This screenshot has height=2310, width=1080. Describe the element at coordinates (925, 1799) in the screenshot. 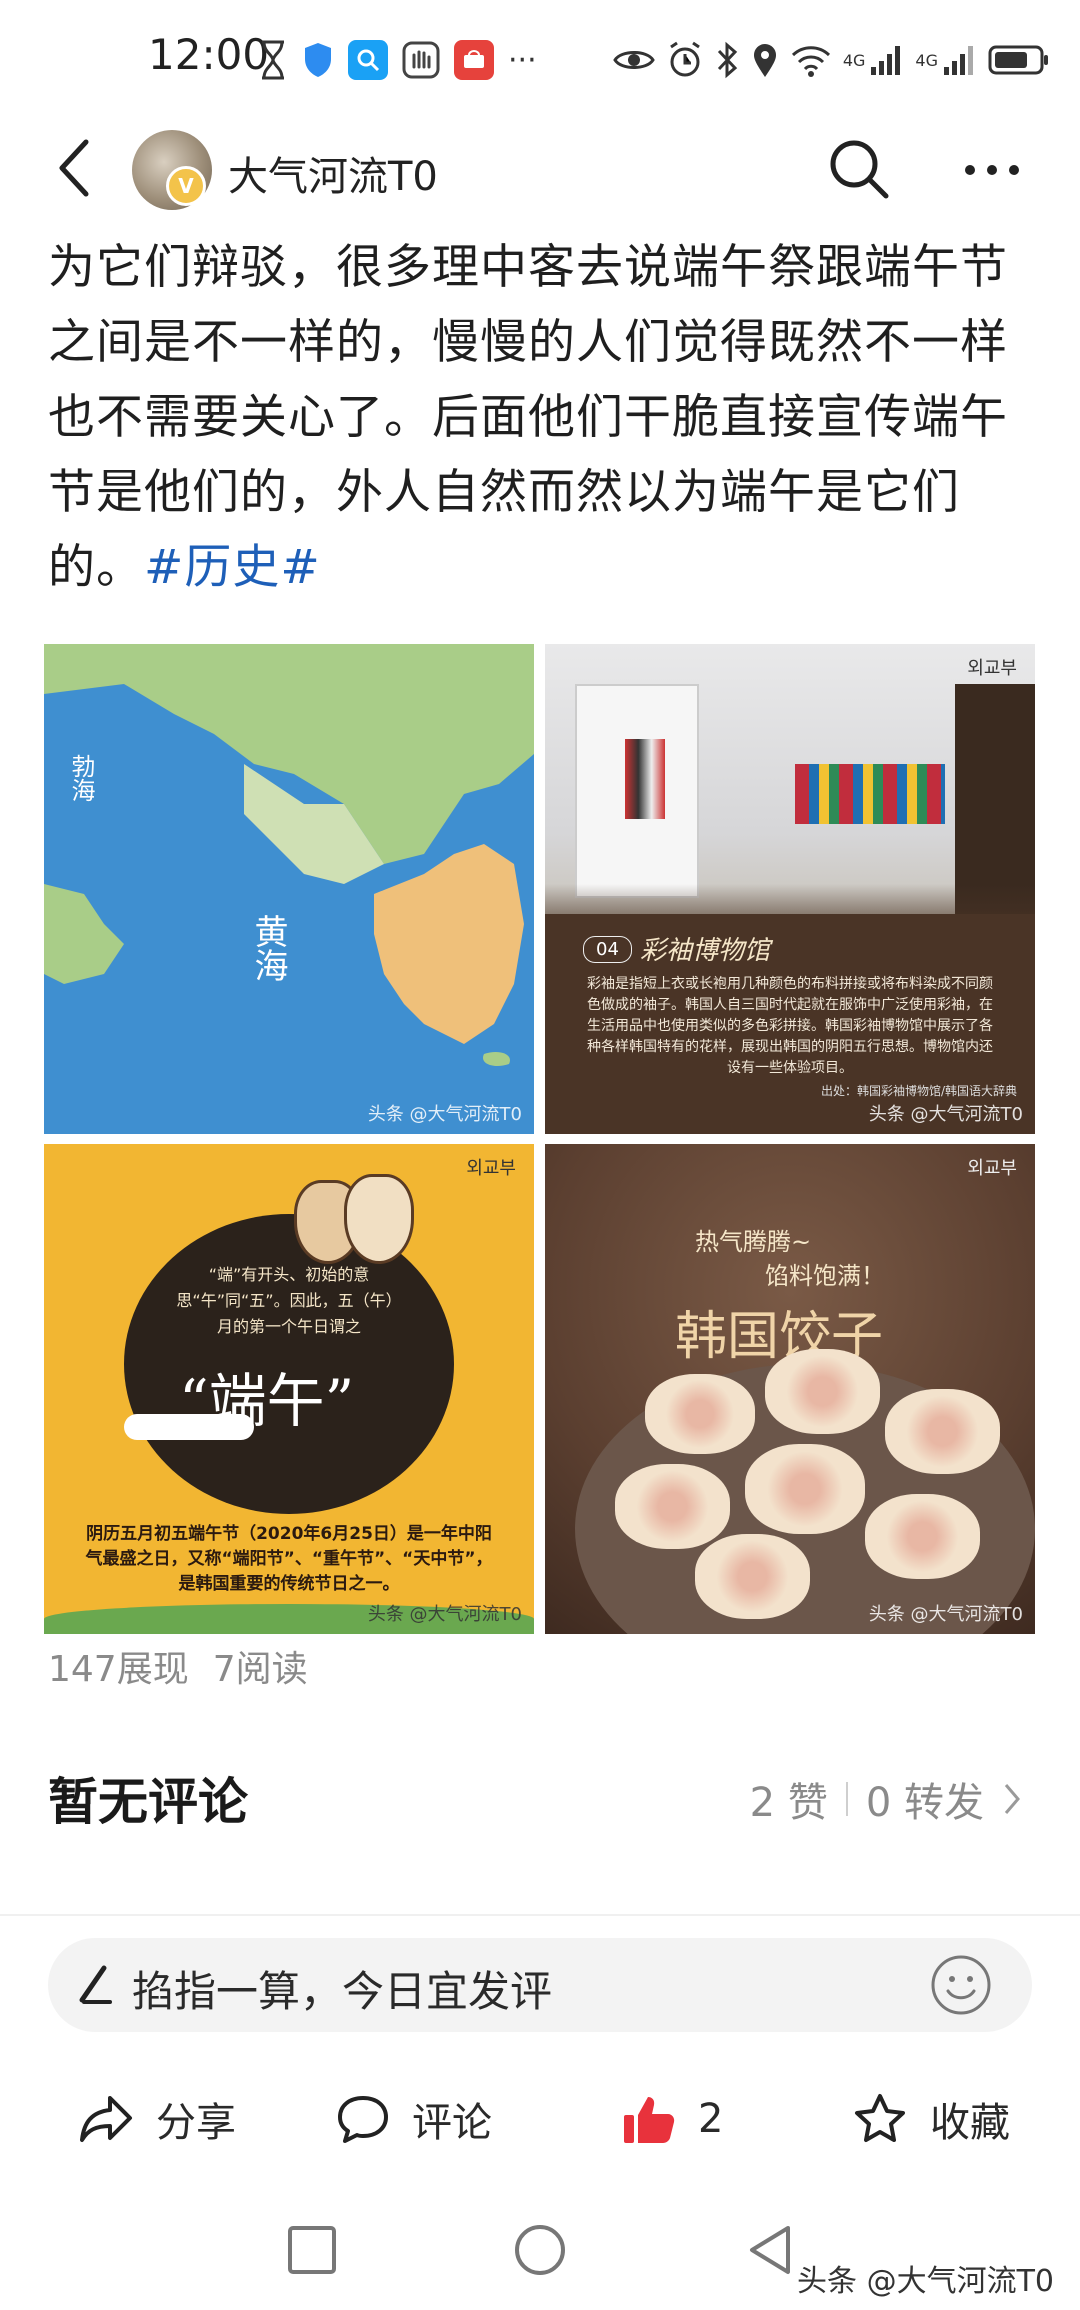

I see `forwards-stat: 0 转发` at that location.